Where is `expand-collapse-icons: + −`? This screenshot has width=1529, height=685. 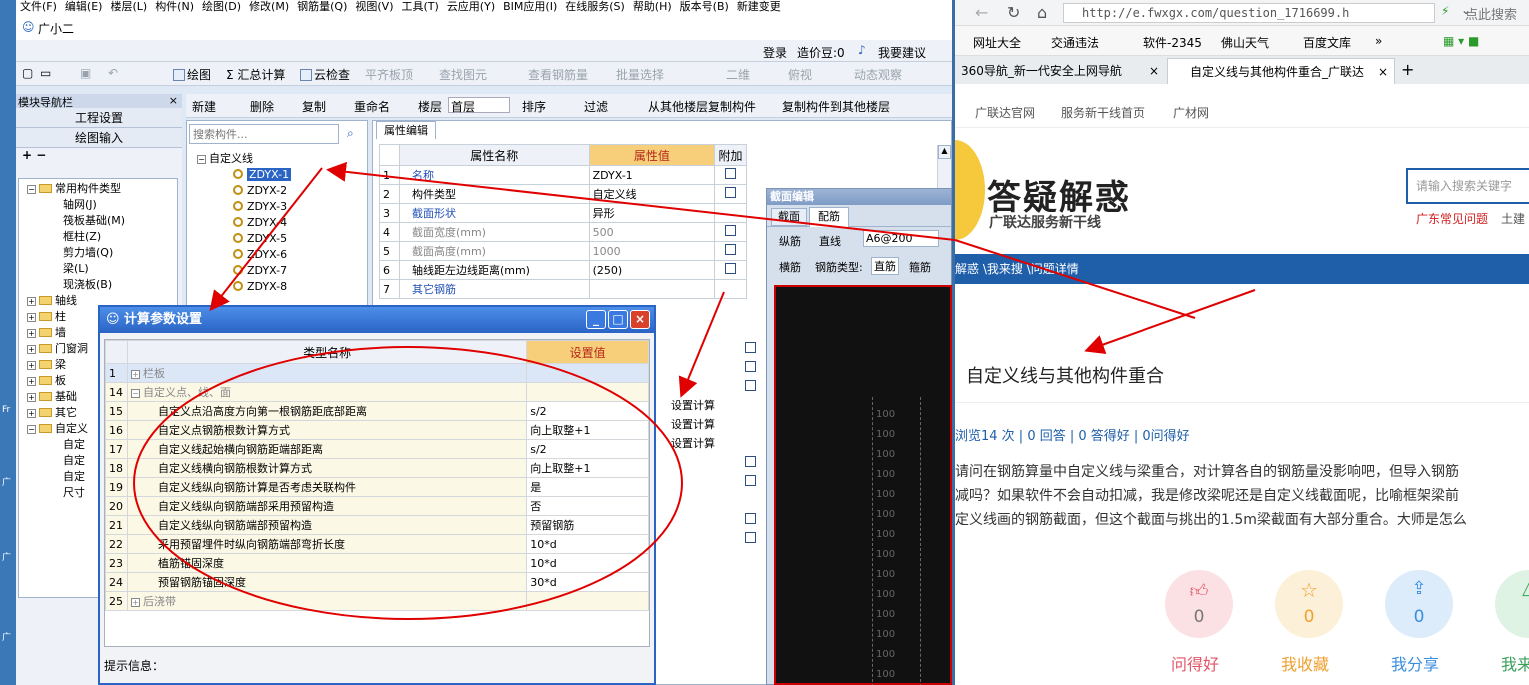 expand-collapse-icons: + − is located at coordinates (99, 159).